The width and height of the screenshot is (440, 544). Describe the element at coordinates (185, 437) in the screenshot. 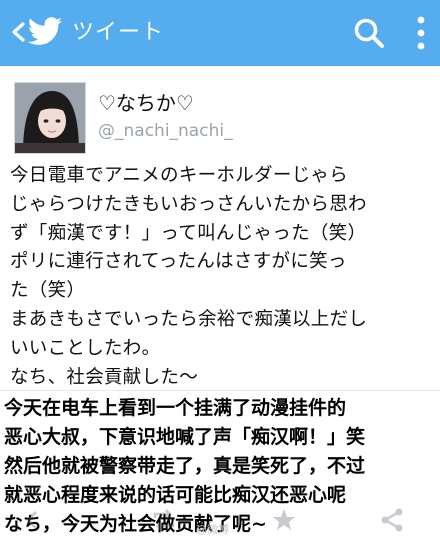

I see `caption-line: 恶心大叔，下意识地喊了声「痴汉啊！」笑` at that location.